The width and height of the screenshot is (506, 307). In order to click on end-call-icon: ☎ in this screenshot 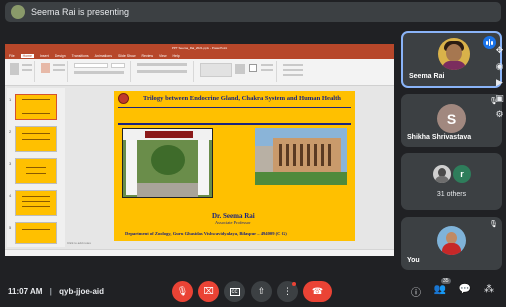, I will do `click(317, 291)`.